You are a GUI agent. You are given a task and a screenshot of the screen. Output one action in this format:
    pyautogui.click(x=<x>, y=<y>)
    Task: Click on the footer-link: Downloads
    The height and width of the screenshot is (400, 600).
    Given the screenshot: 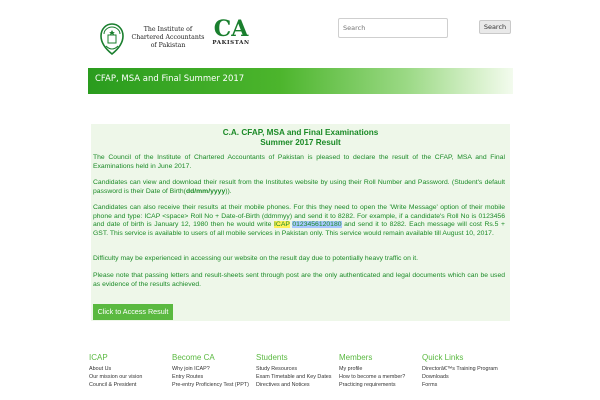 What is the action you would take?
    pyautogui.click(x=460, y=377)
    